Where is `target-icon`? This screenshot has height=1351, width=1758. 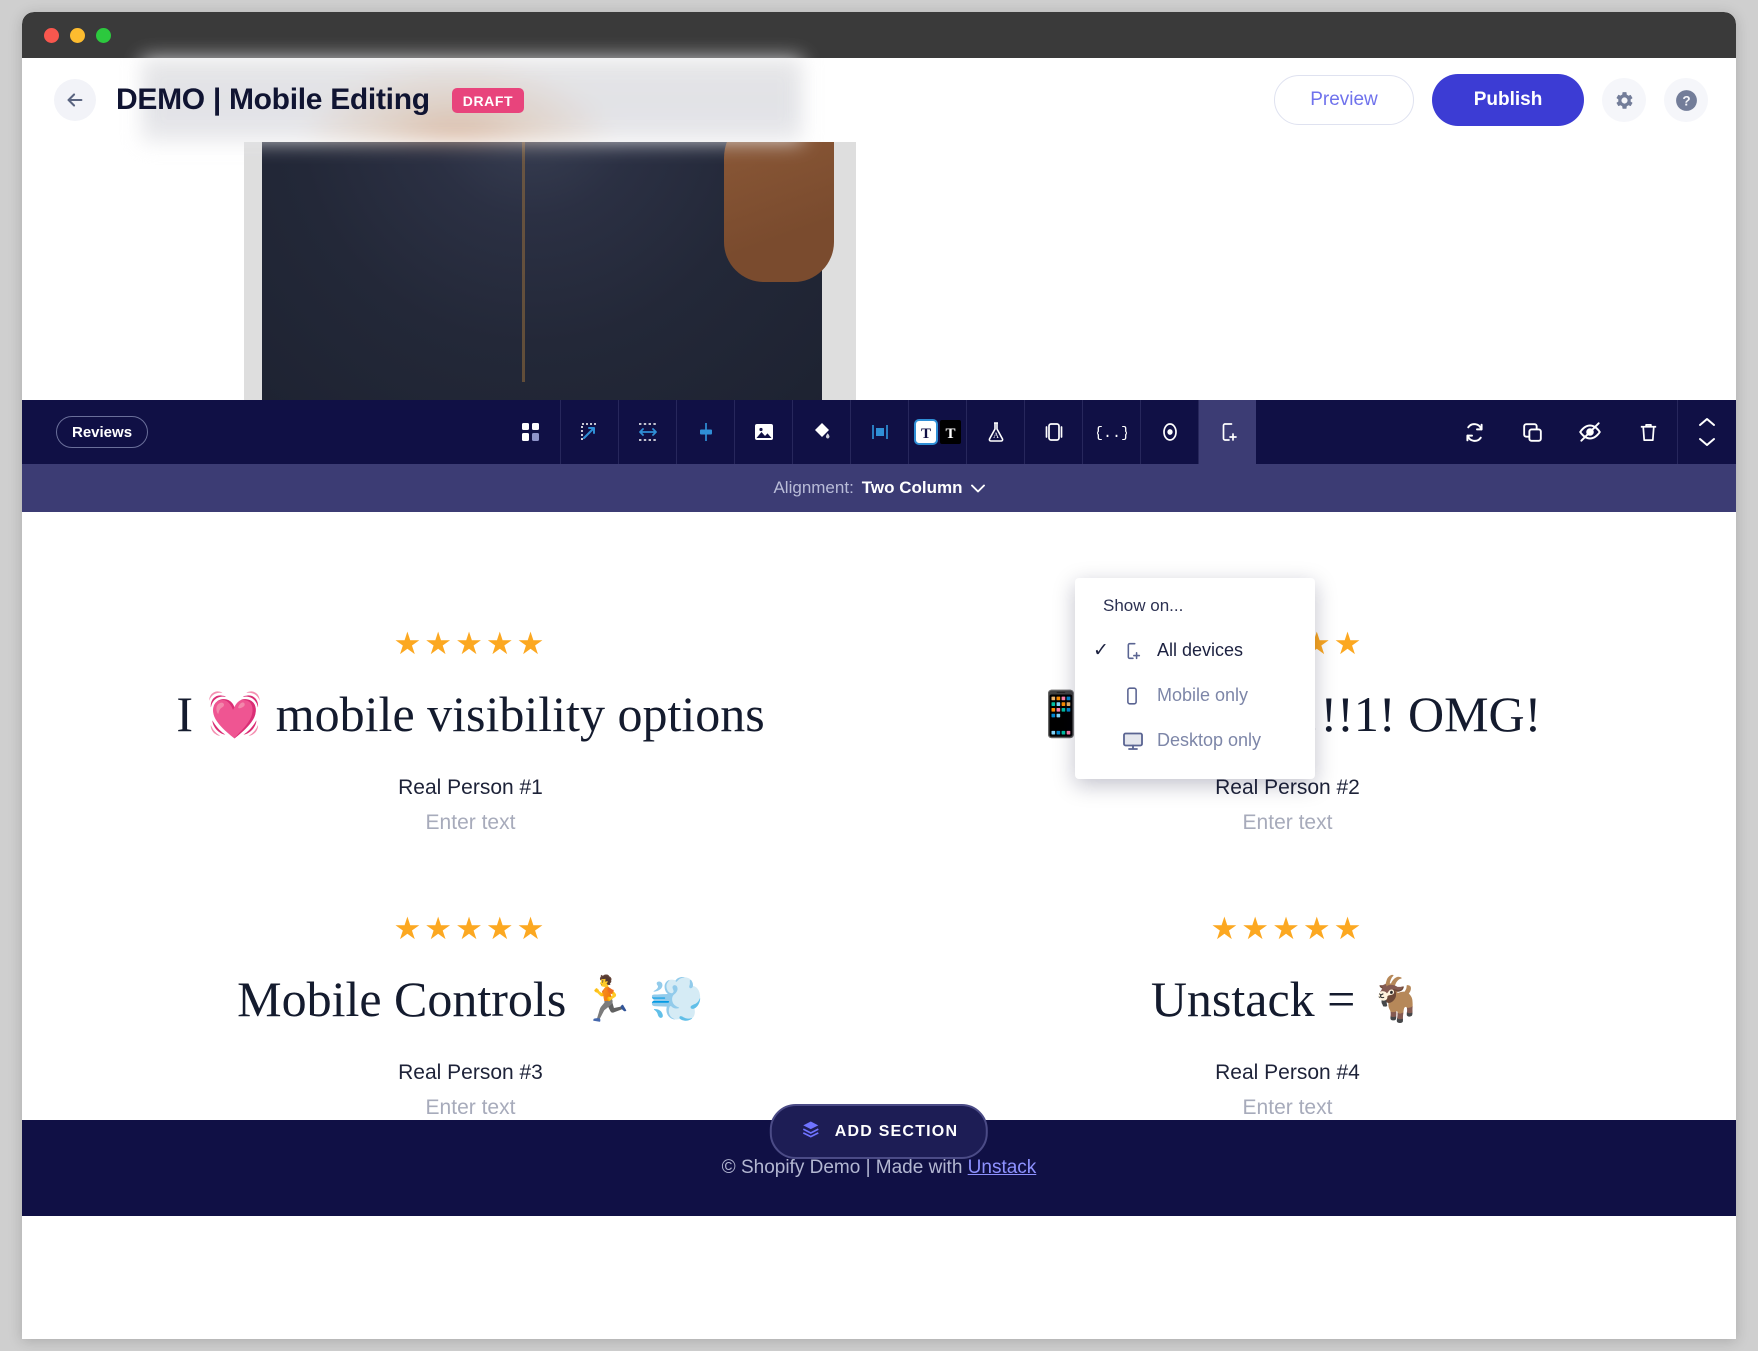 target-icon is located at coordinates (1169, 432).